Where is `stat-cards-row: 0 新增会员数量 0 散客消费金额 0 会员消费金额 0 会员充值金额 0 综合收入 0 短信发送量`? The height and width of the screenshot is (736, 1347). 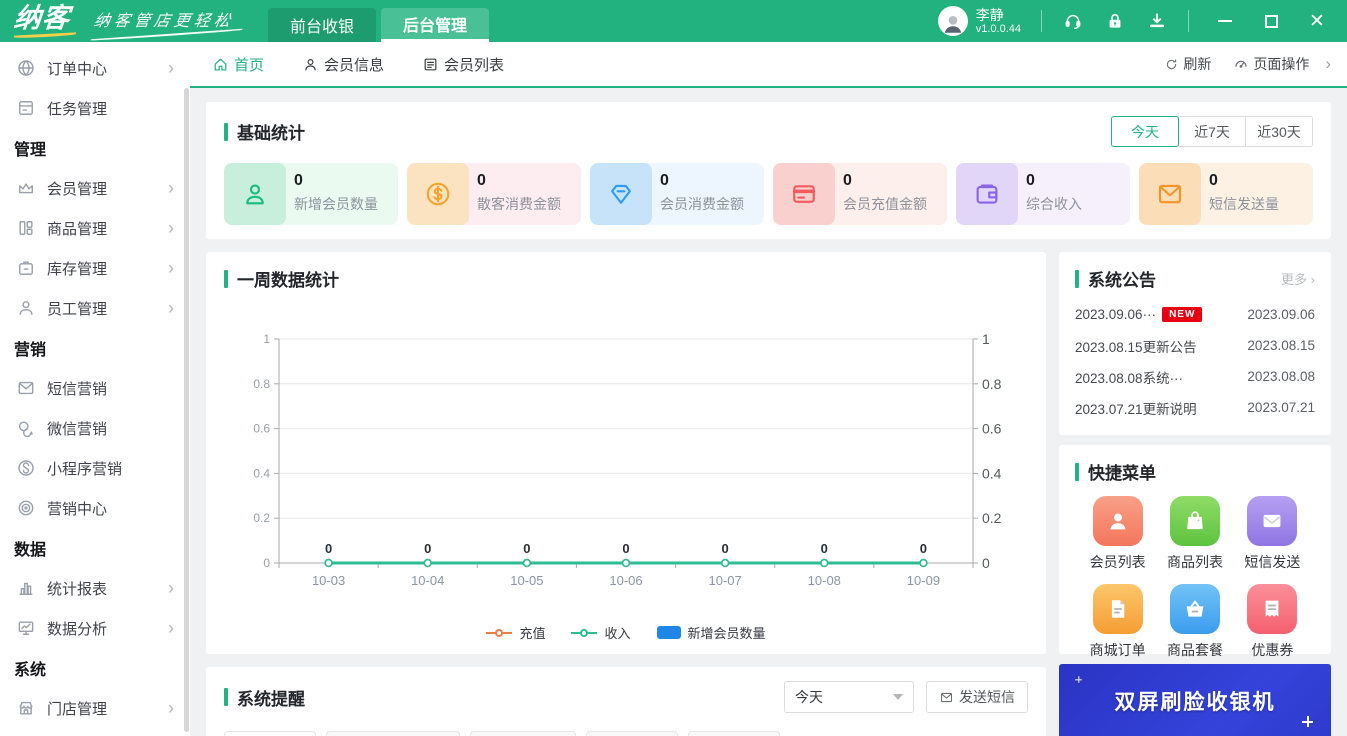
stat-cards-row: 0 新增会员数量 0 散客消费金额 0 会员消费金额 0 会员充值金额 0 综合收入 0 短信发送量 is located at coordinates (768, 194).